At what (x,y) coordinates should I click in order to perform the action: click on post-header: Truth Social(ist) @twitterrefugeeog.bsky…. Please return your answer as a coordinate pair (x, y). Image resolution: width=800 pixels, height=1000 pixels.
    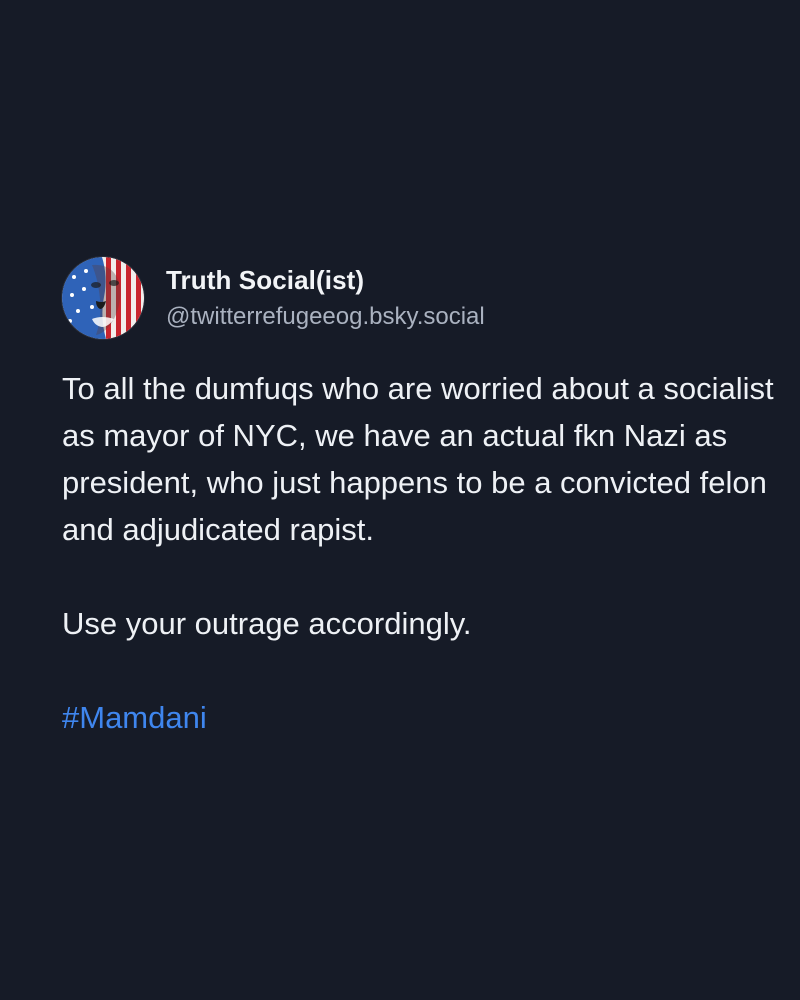
    Looking at the image, I should click on (422, 298).